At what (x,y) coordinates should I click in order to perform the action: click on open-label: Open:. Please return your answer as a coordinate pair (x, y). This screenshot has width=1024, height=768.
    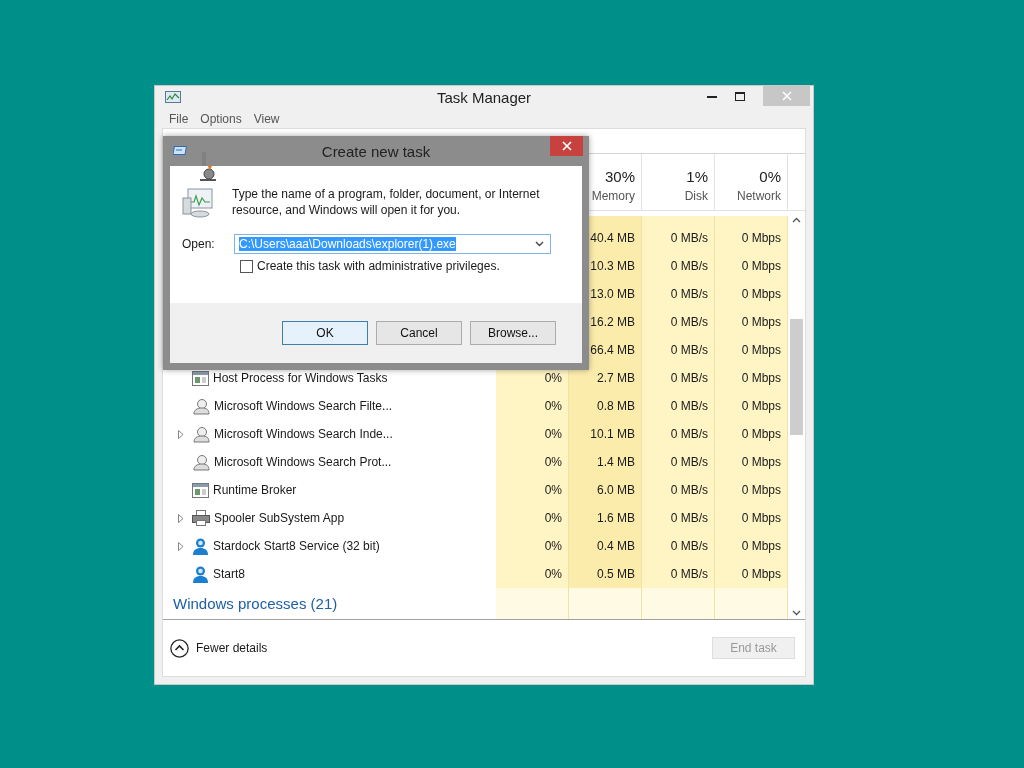
    Looking at the image, I should click on (199, 244).